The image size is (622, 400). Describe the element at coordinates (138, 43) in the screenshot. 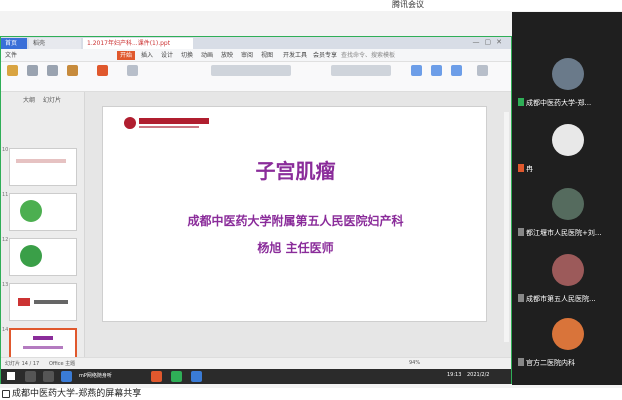

I see `tab-document: 1.2017年妇产科...课件(1).ppt` at that location.